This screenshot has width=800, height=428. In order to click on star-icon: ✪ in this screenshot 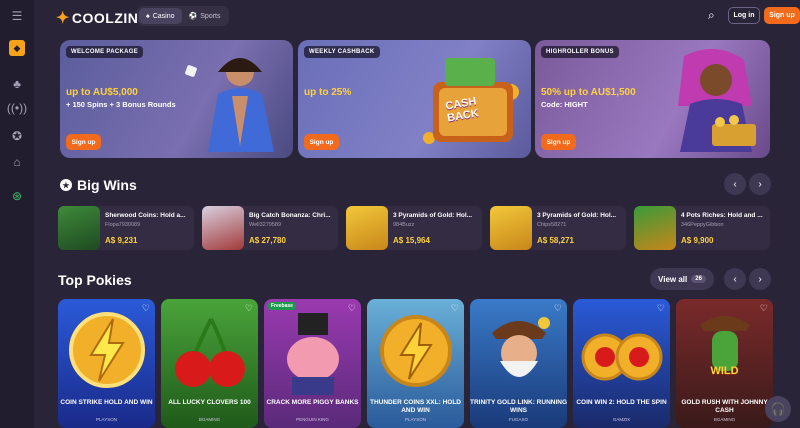, I will do `click(17, 136)`.